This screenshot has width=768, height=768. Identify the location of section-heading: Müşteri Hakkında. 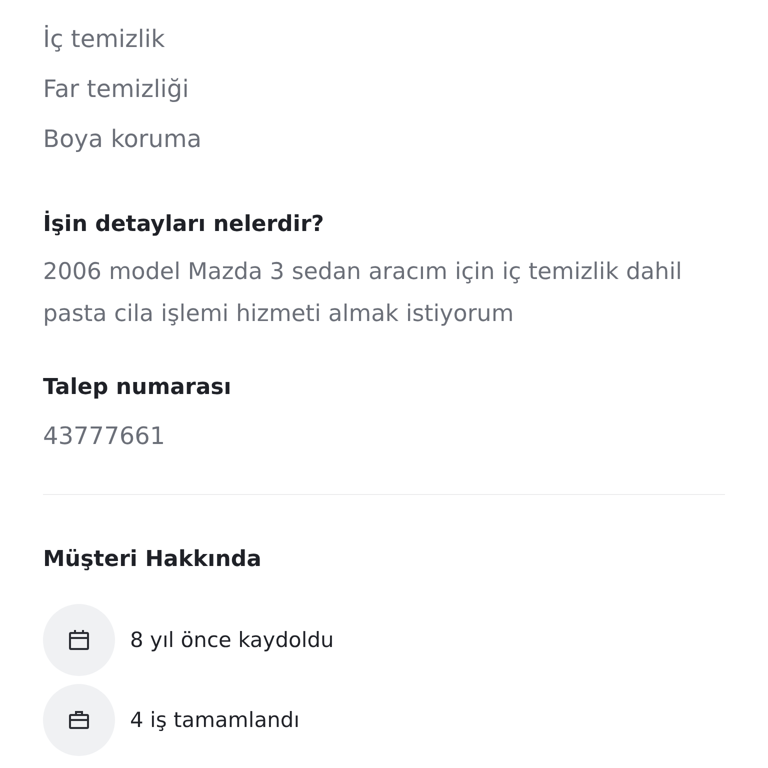
(152, 559).